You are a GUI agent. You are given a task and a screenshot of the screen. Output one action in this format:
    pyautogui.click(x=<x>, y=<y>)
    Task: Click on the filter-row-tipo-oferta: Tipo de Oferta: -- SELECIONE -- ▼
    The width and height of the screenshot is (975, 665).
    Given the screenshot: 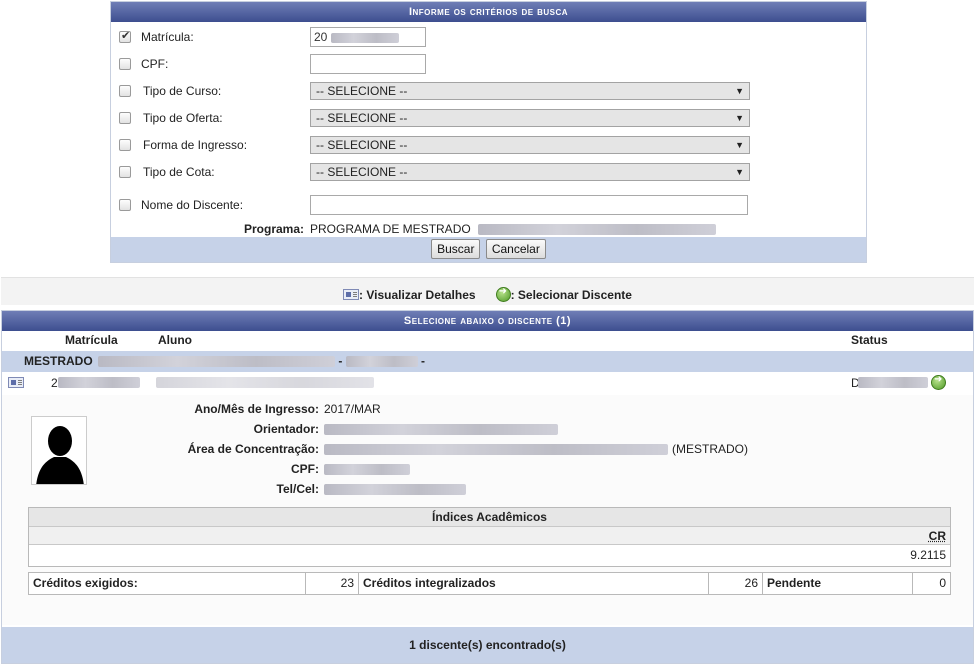 What is the action you would take?
    pyautogui.click(x=488, y=118)
    